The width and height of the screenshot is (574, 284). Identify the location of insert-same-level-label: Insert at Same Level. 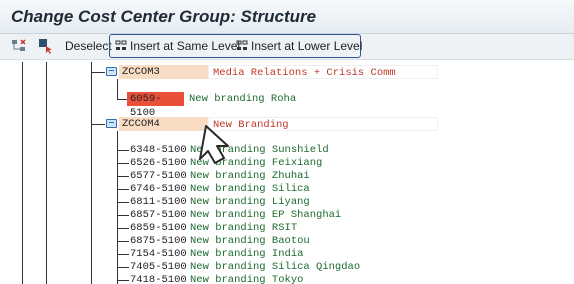
(185, 46).